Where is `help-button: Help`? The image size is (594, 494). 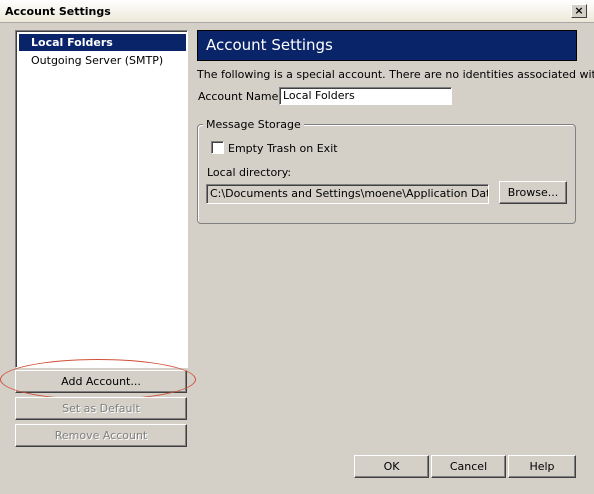 help-button: Help is located at coordinates (542, 466).